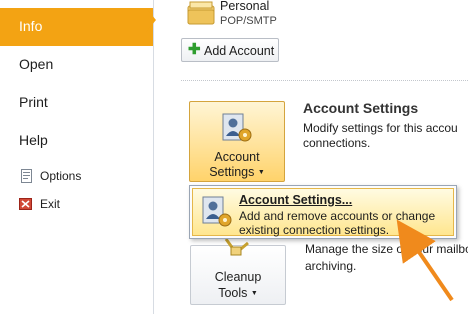 The height and width of the screenshot is (314, 468). Describe the element at coordinates (331, 266) in the screenshot. I see `cleanup-desc-line2: archiving.` at that location.